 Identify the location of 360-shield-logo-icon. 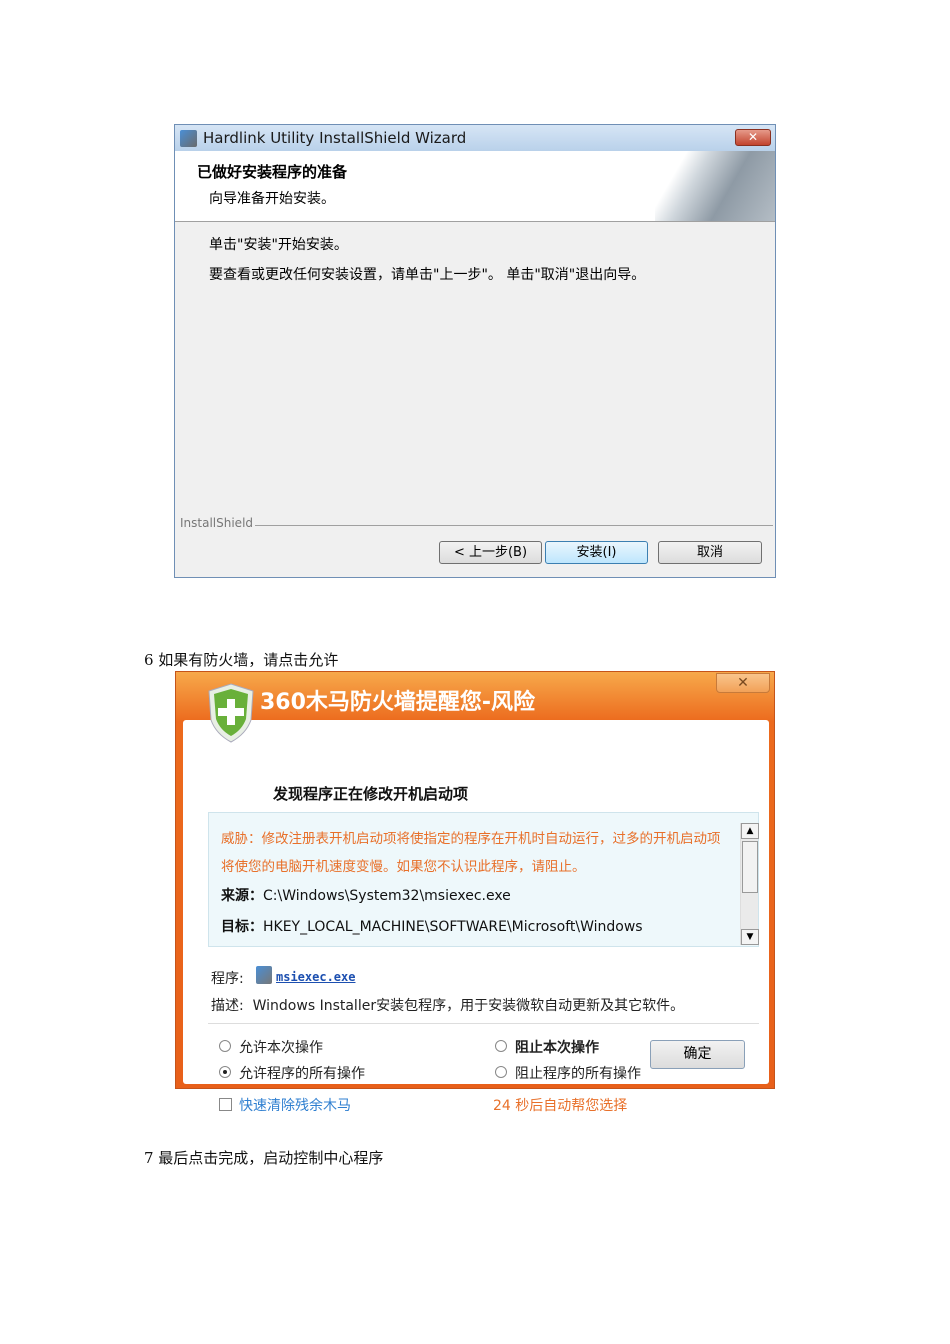
(231, 713).